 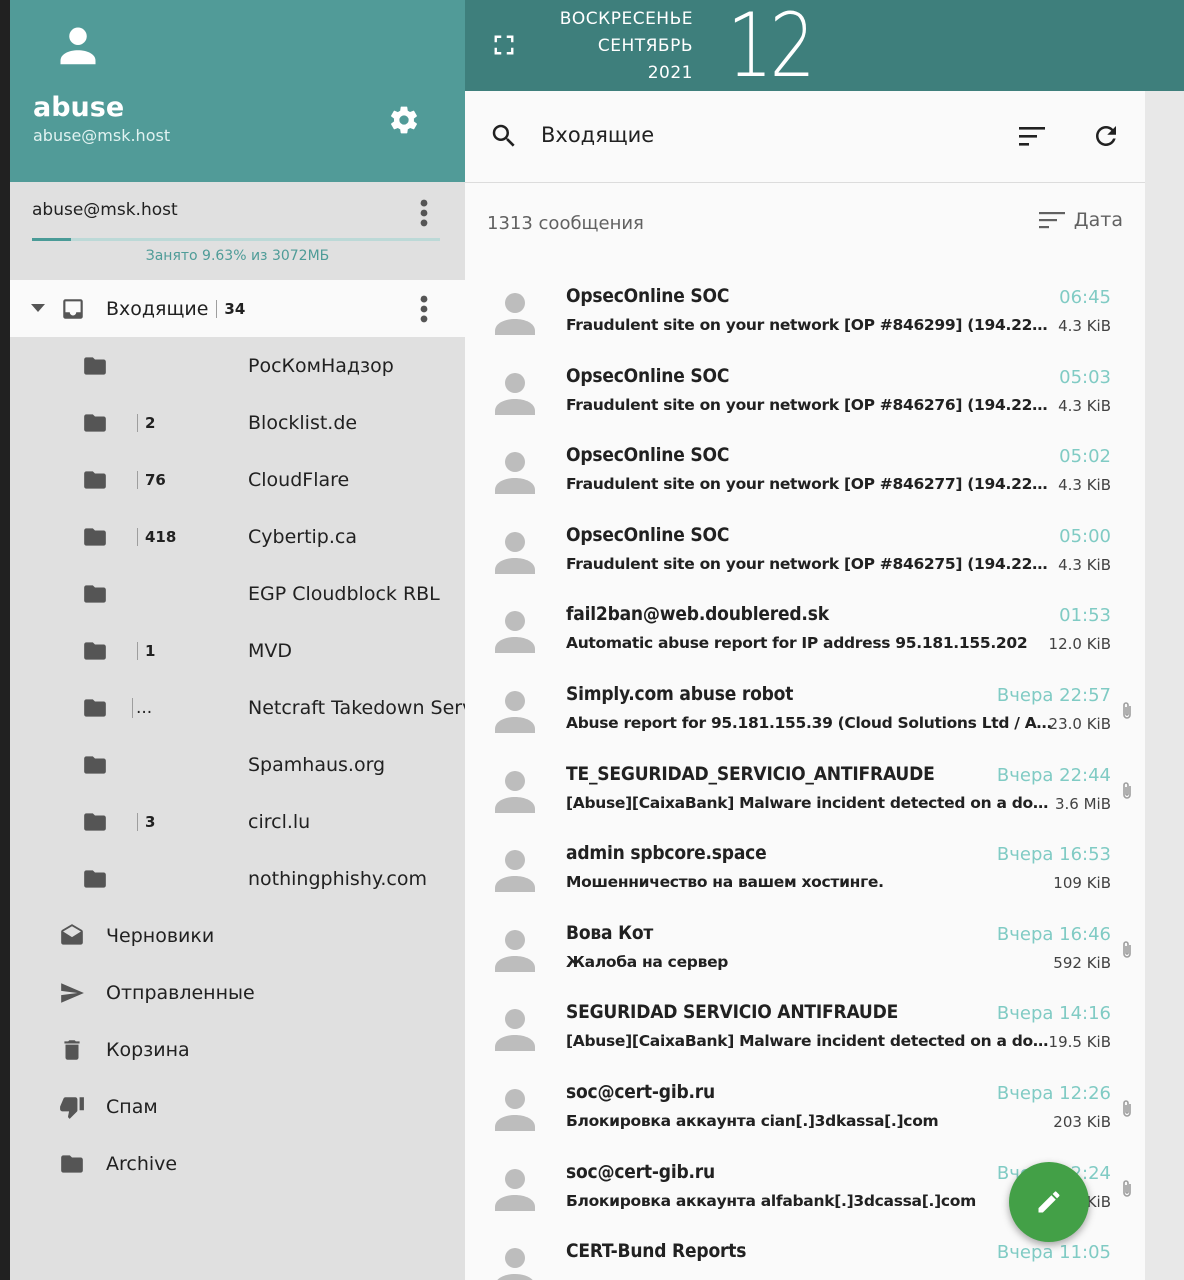 I want to click on folder-archive: Archive, so click(x=237, y=1163).